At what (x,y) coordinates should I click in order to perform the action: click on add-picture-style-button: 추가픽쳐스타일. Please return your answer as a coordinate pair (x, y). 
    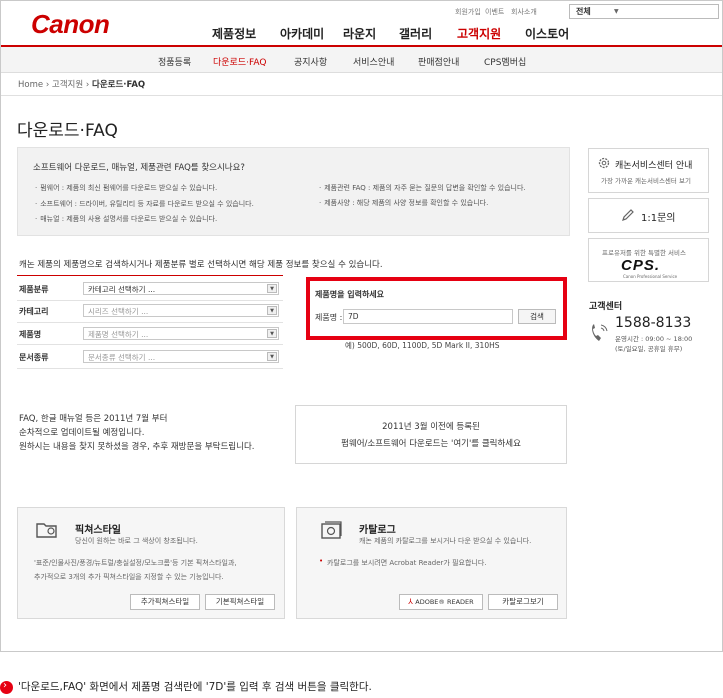
    Looking at the image, I should click on (165, 602).